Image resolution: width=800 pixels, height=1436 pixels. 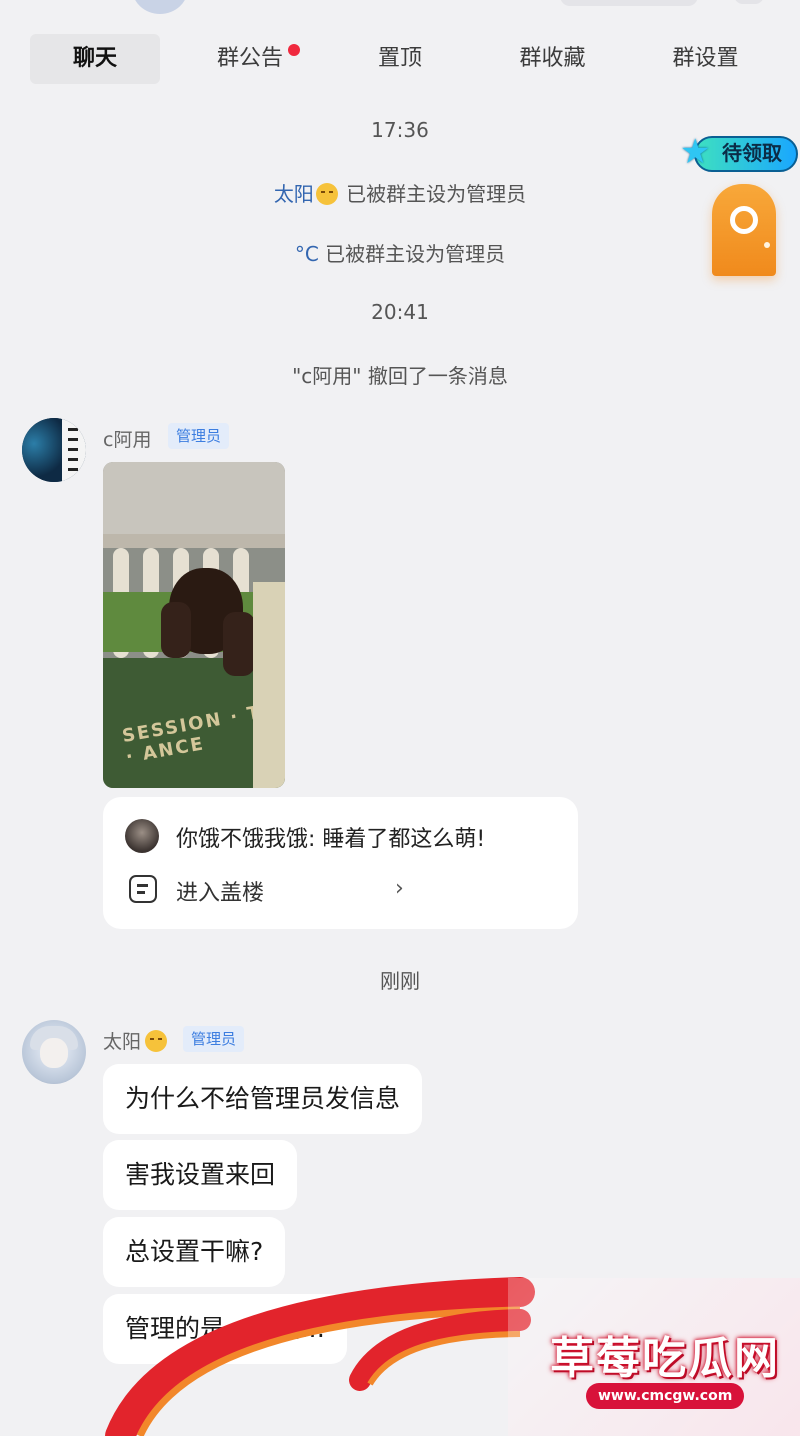 I want to click on system-notice-admin: °C 已被群主设为管理员, so click(x=400, y=252).